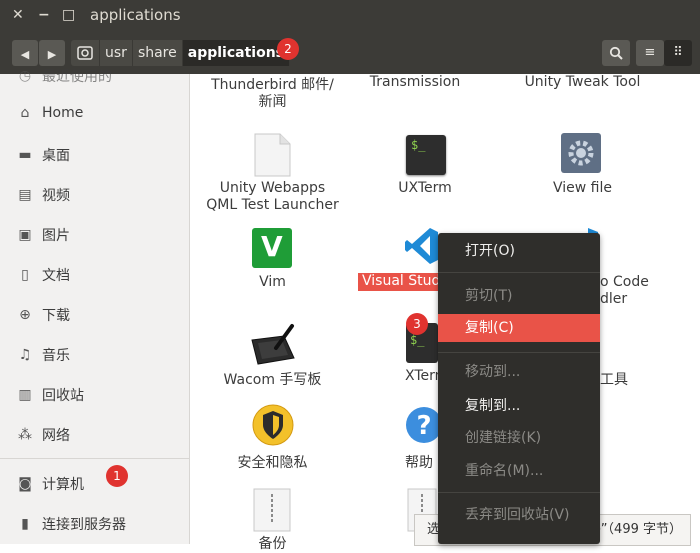 Image resolution: width=700 pixels, height=553 pixels. Describe the element at coordinates (63, 396) in the screenshot. I see `sidebar-item-label: 回收站` at that location.